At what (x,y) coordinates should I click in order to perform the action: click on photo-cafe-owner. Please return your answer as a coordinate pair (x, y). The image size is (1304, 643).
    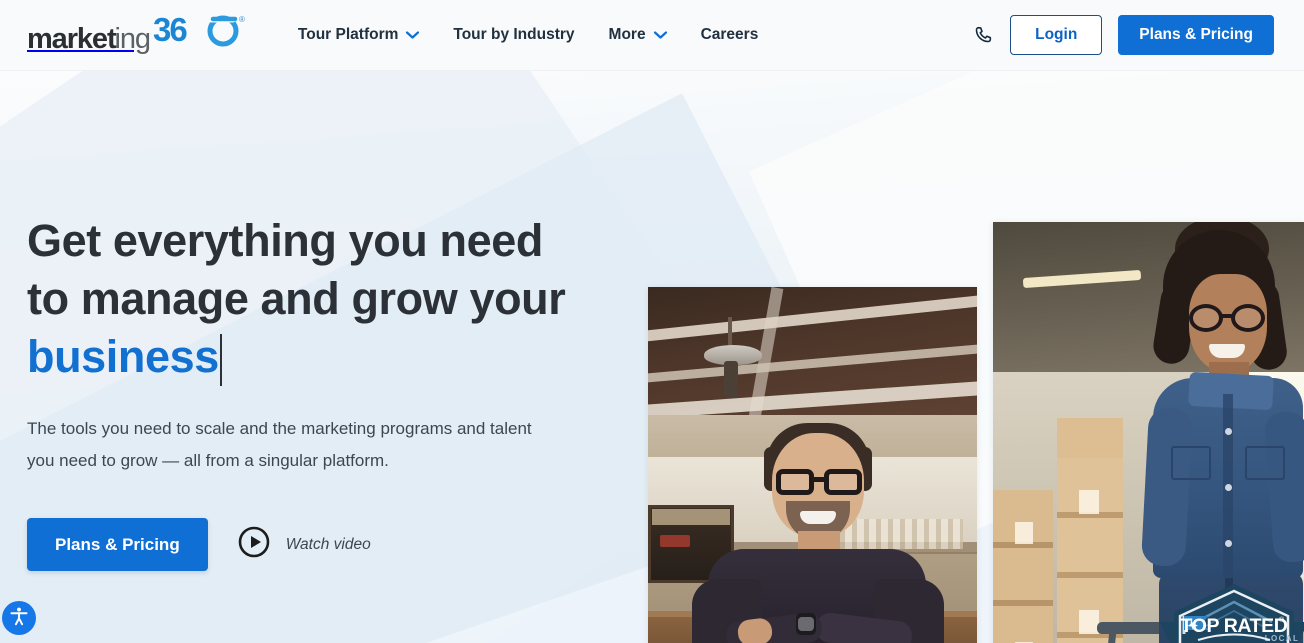
    Looking at the image, I should click on (812, 465).